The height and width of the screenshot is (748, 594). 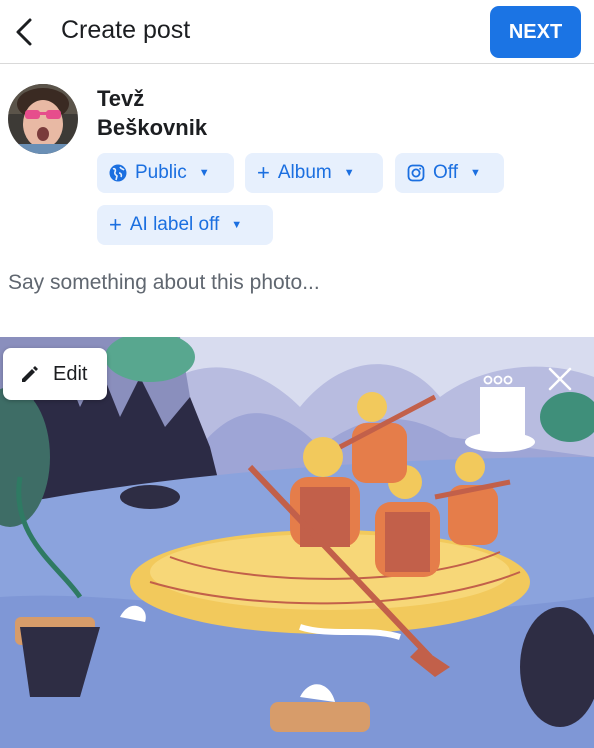 What do you see at coordinates (118, 173) in the screenshot?
I see `globe-icon` at bounding box center [118, 173].